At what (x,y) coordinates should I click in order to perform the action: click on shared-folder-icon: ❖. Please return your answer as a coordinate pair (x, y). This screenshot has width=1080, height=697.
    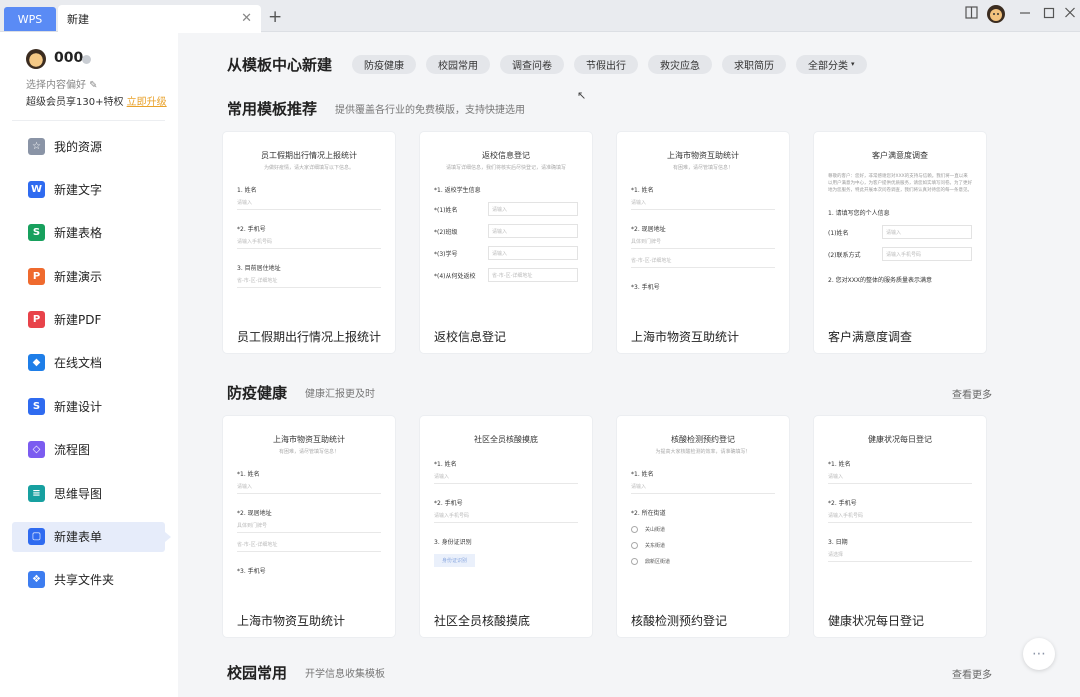
    Looking at the image, I should click on (36, 580).